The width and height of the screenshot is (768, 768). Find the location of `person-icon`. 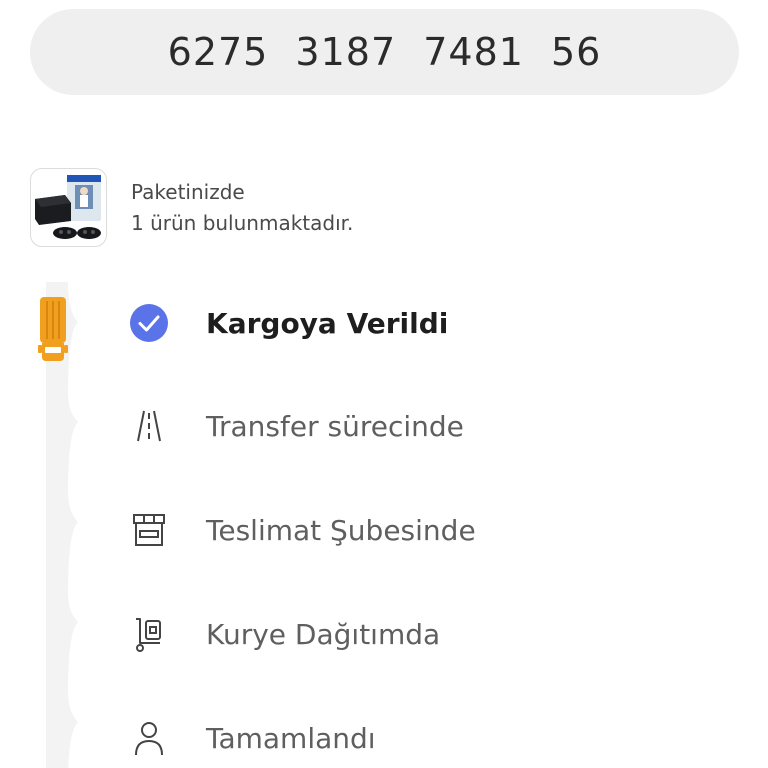

person-icon is located at coordinates (149, 738).